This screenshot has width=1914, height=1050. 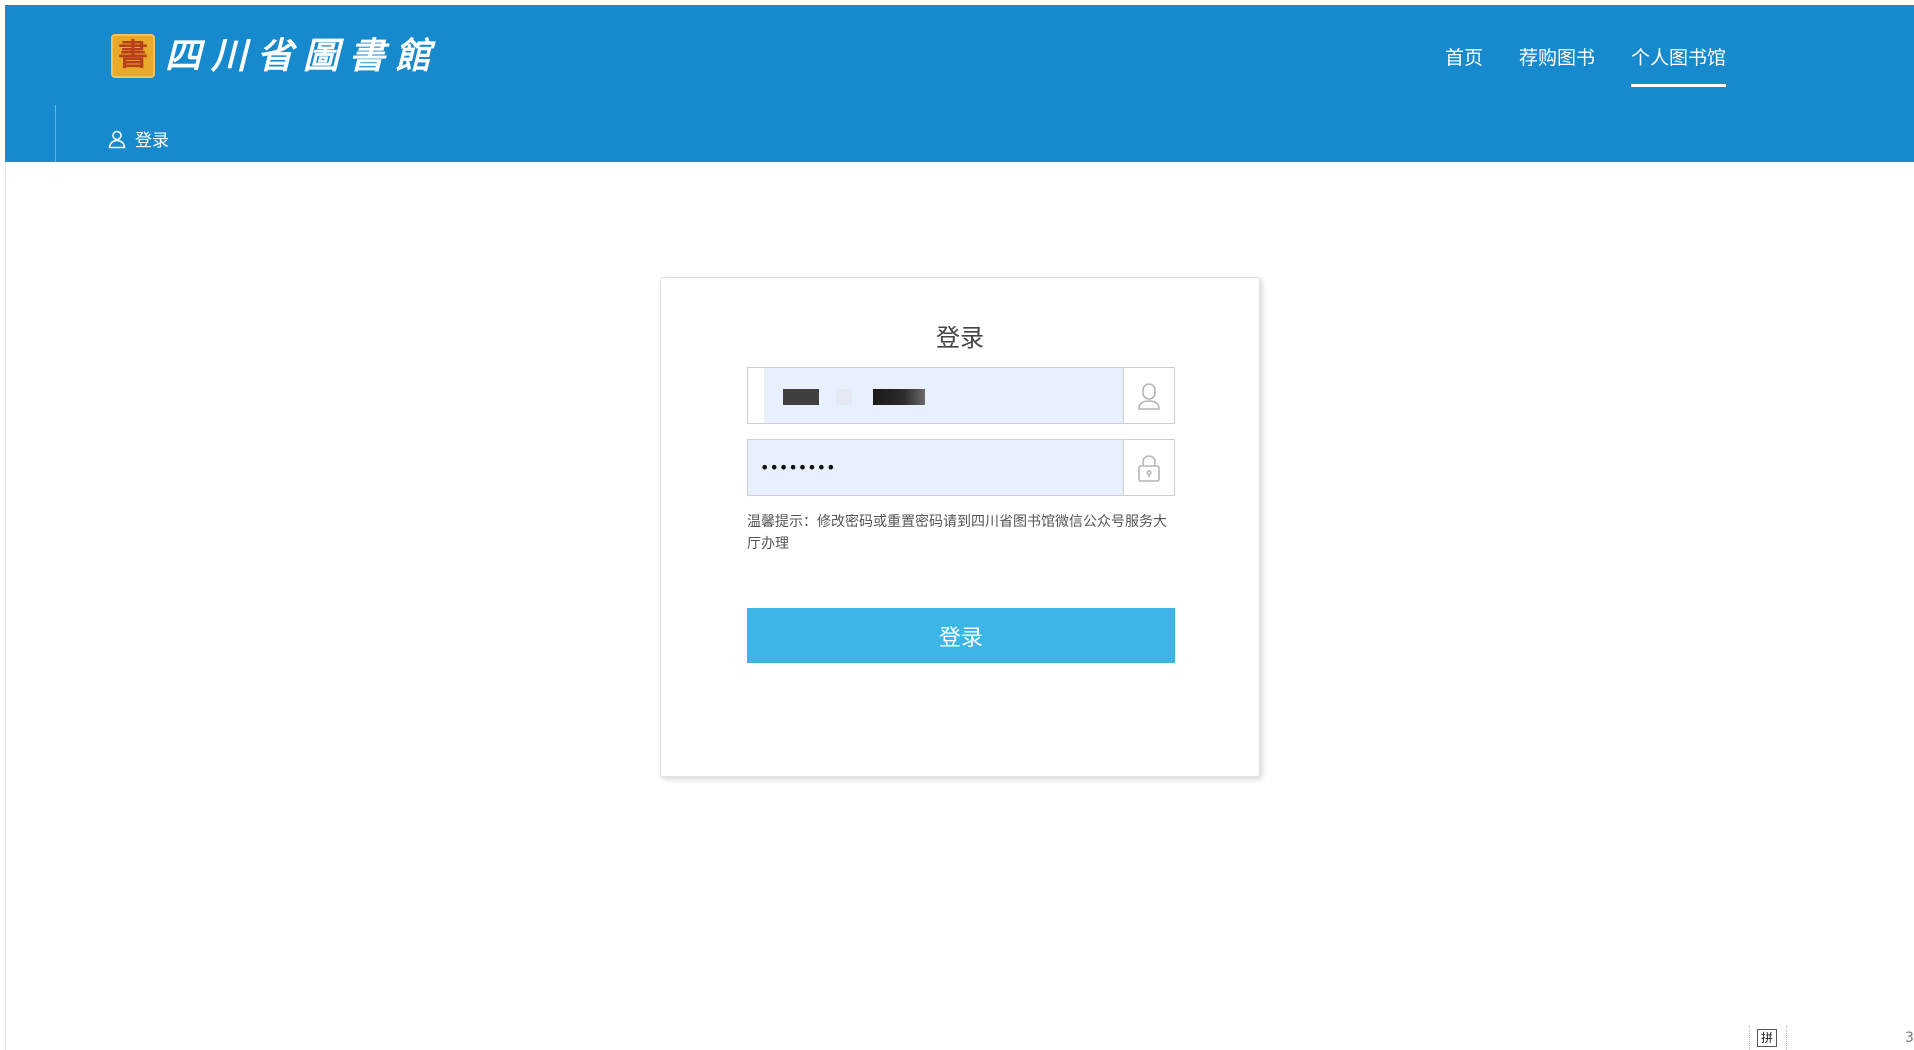 What do you see at coordinates (961, 635) in the screenshot?
I see `login-button: 登录` at bounding box center [961, 635].